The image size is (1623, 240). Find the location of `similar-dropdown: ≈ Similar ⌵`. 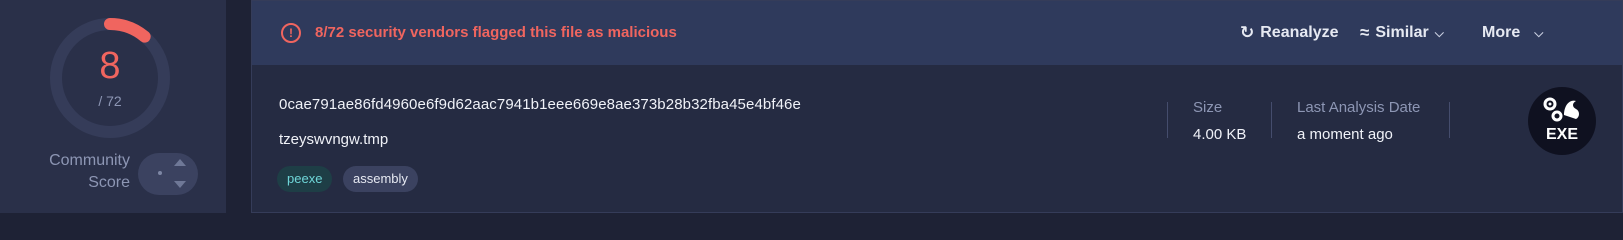

similar-dropdown: ≈ Similar ⌵ is located at coordinates (1402, 33).